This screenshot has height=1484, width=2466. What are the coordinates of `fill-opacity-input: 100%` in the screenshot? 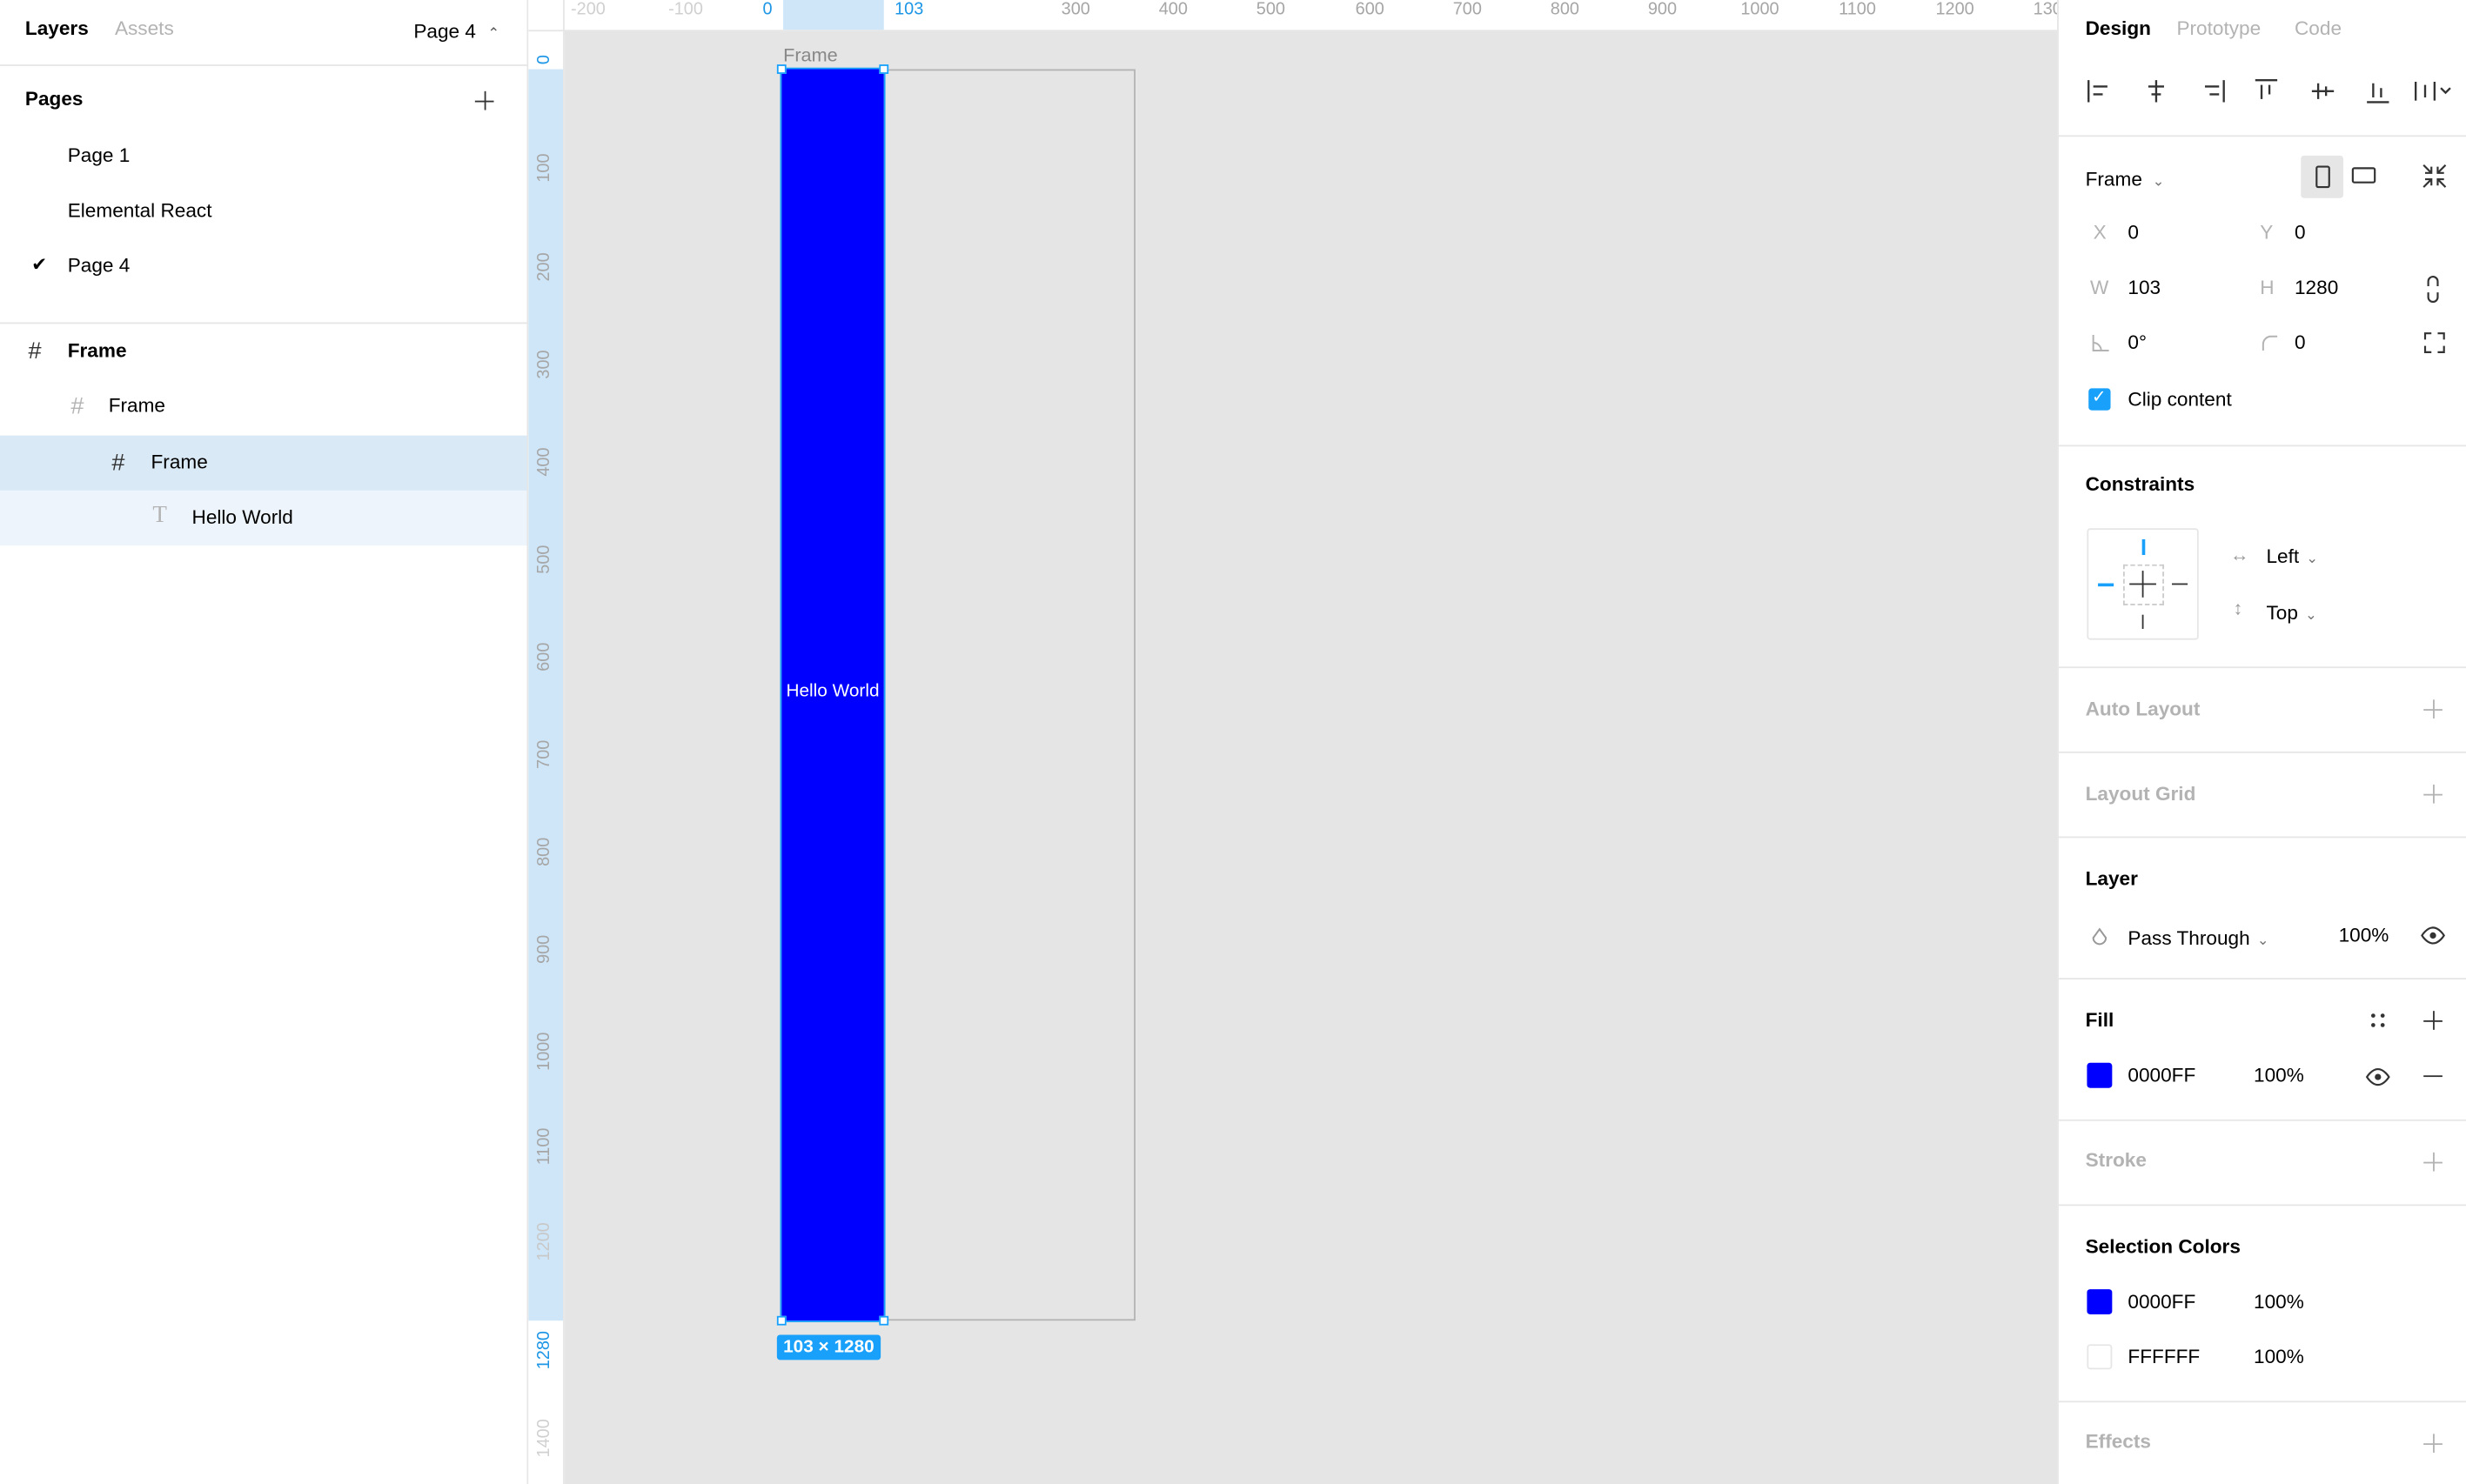 It's located at (2279, 1075).